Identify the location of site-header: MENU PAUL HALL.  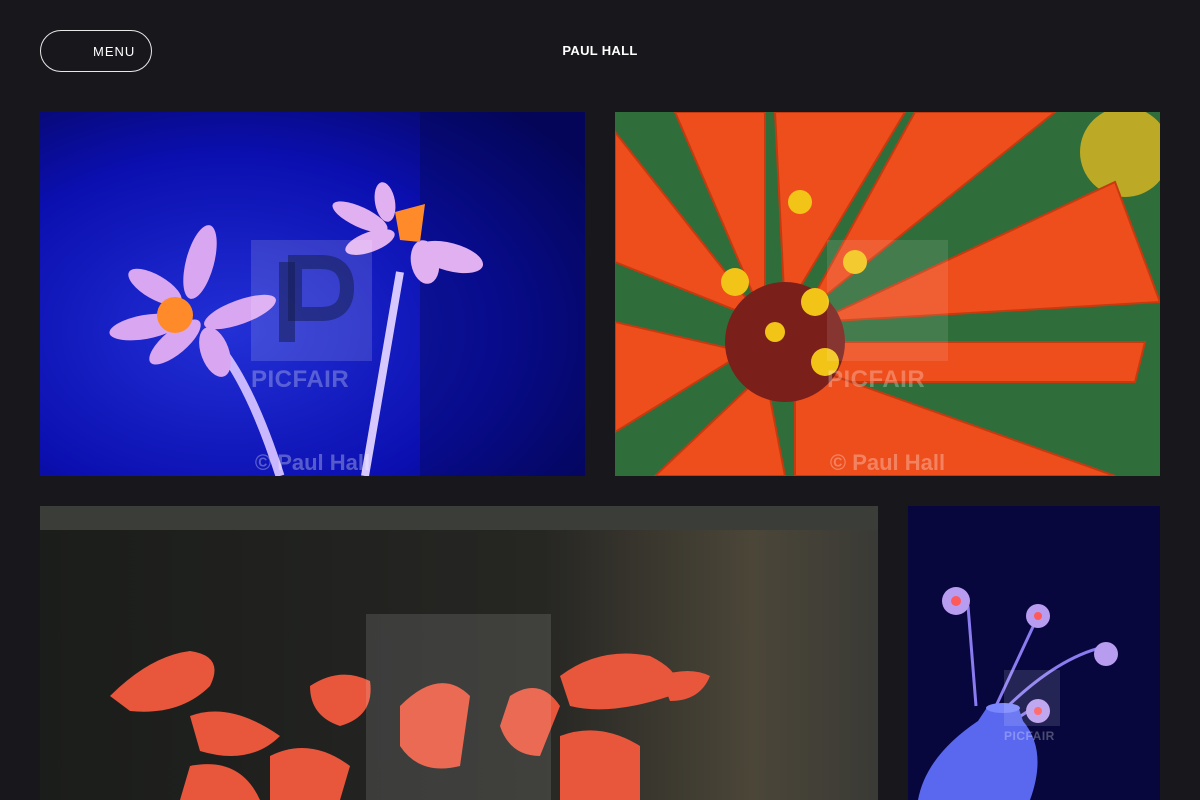
(600, 50).